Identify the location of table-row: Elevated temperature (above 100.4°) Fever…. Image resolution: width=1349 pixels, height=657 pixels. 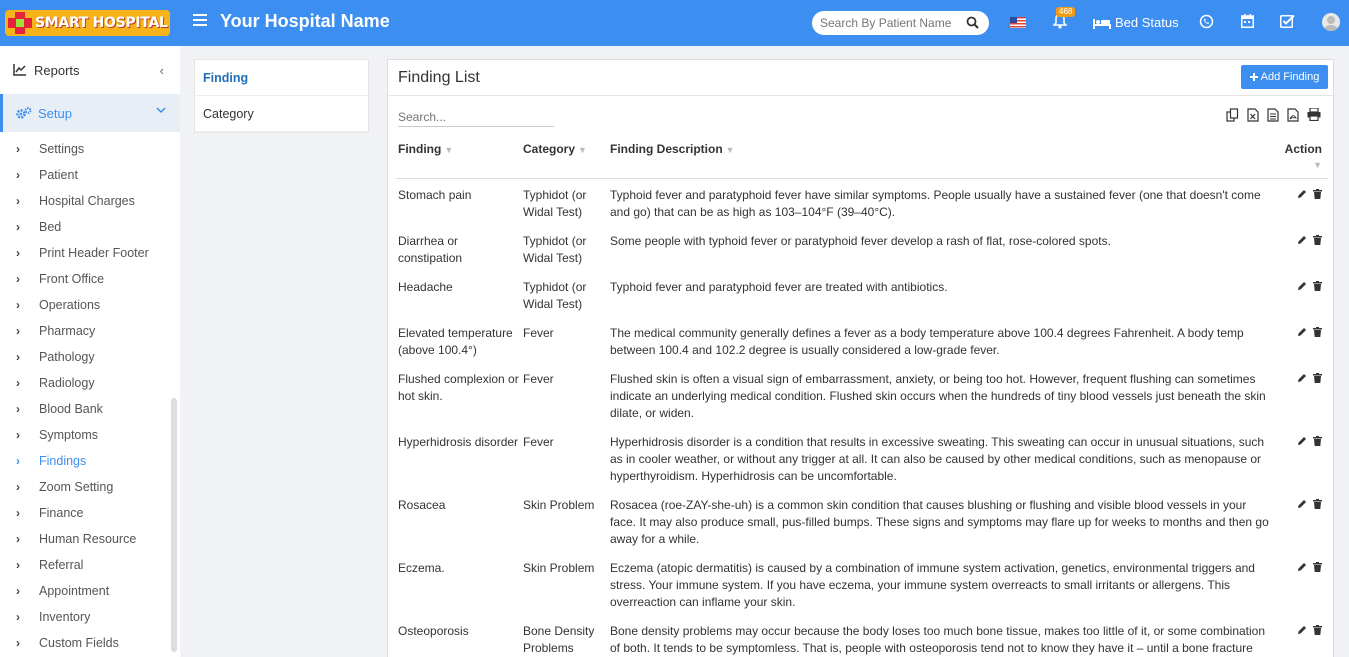
(862, 340).